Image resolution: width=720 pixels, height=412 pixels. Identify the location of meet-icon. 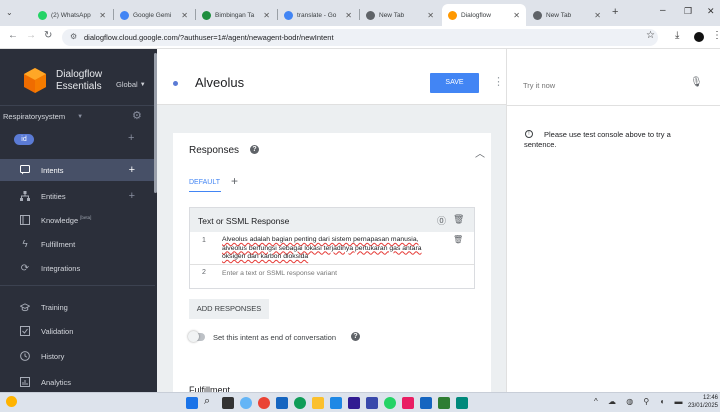
(372, 403).